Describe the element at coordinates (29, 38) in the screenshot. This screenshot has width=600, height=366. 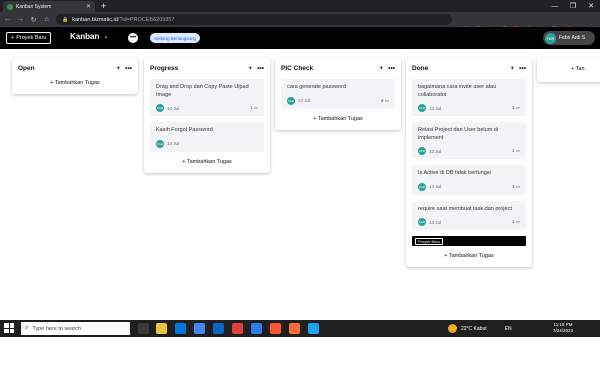
I see `new-project-button: + Proyek Baru` at that location.